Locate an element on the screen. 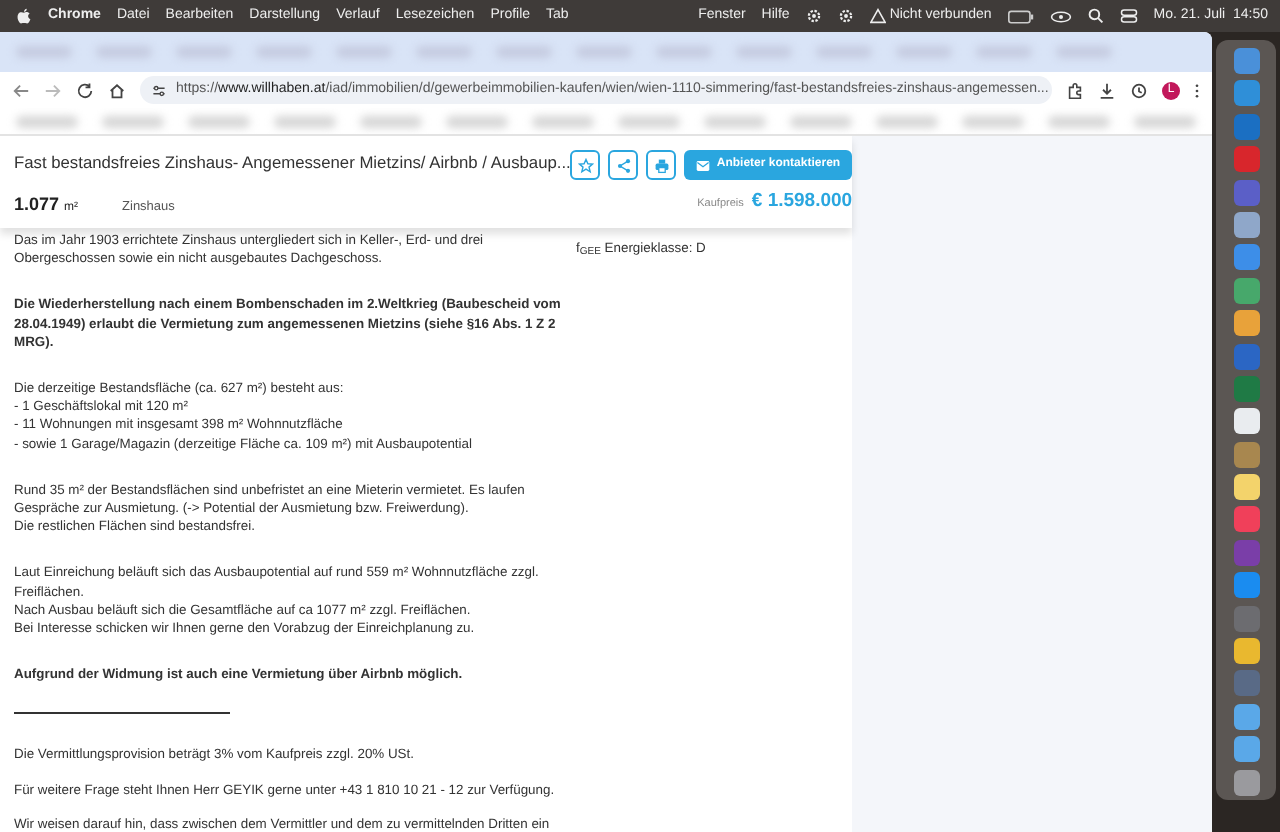  reload-icon is located at coordinates (85, 90).